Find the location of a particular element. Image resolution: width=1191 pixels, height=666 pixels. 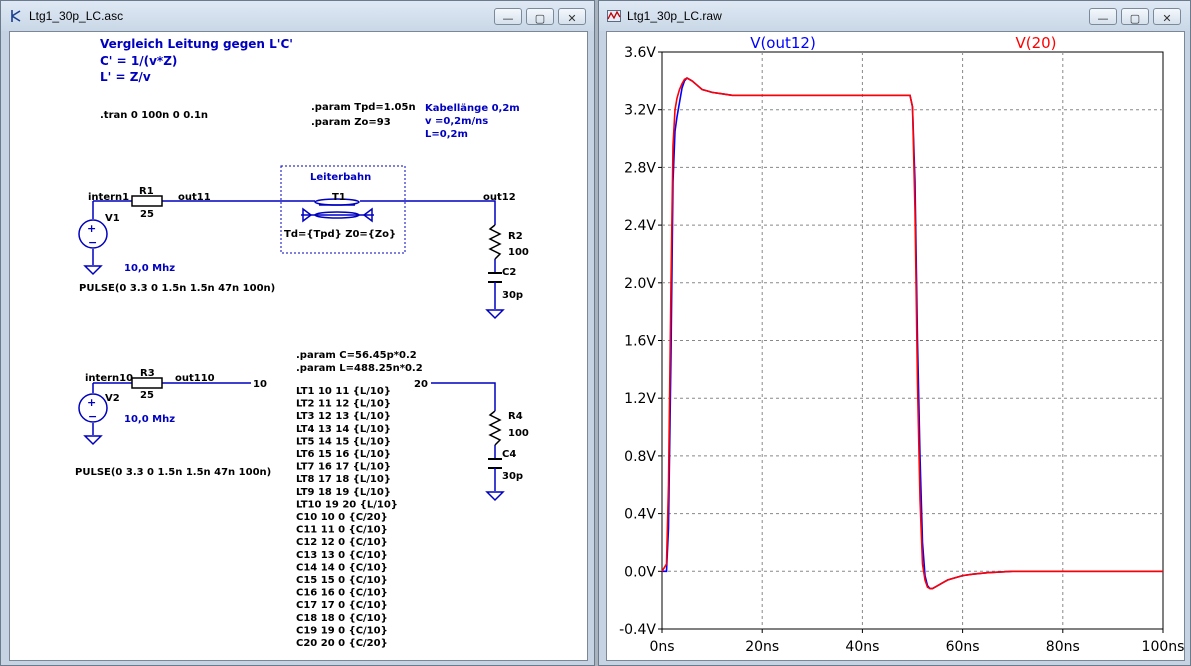

c4-capacitor-symbol is located at coordinates (495, 463).